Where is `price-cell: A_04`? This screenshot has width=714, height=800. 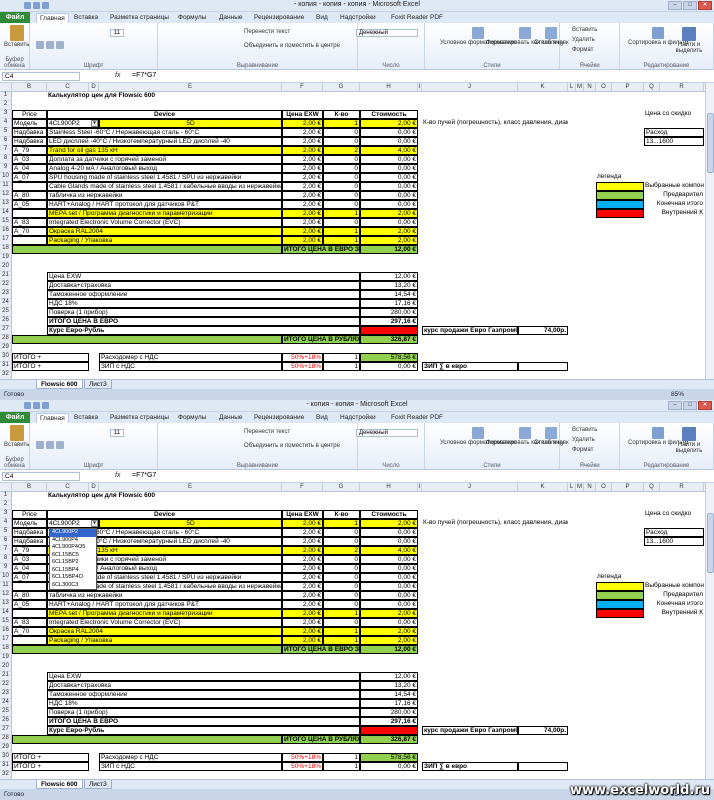
price-cell: A_04 is located at coordinates (29, 168).